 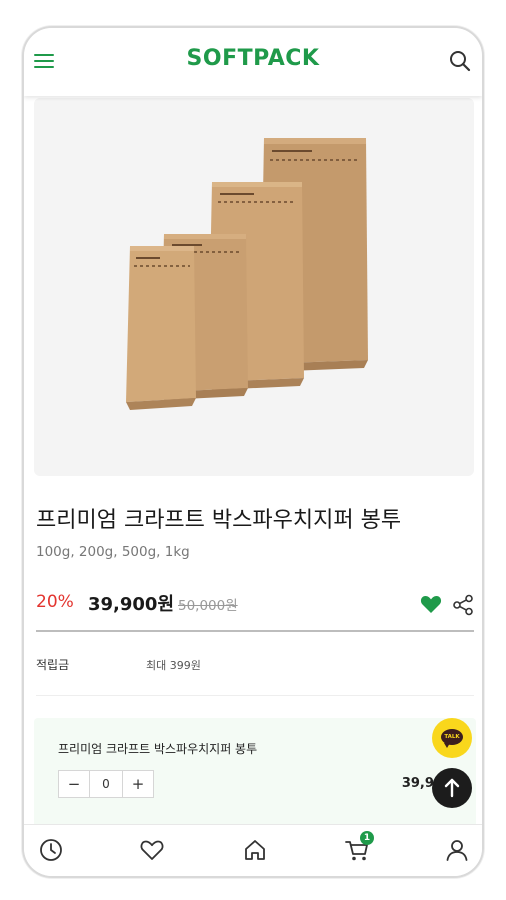 What do you see at coordinates (431, 604) in the screenshot?
I see `heart-icon` at bounding box center [431, 604].